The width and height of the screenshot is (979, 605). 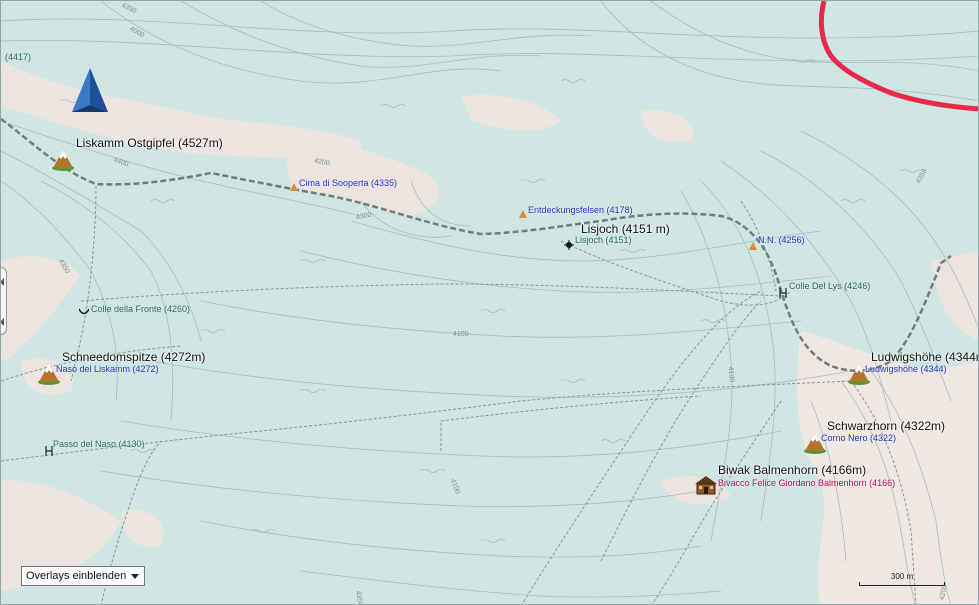 I want to click on region-label: (4417), so click(x=18, y=57).